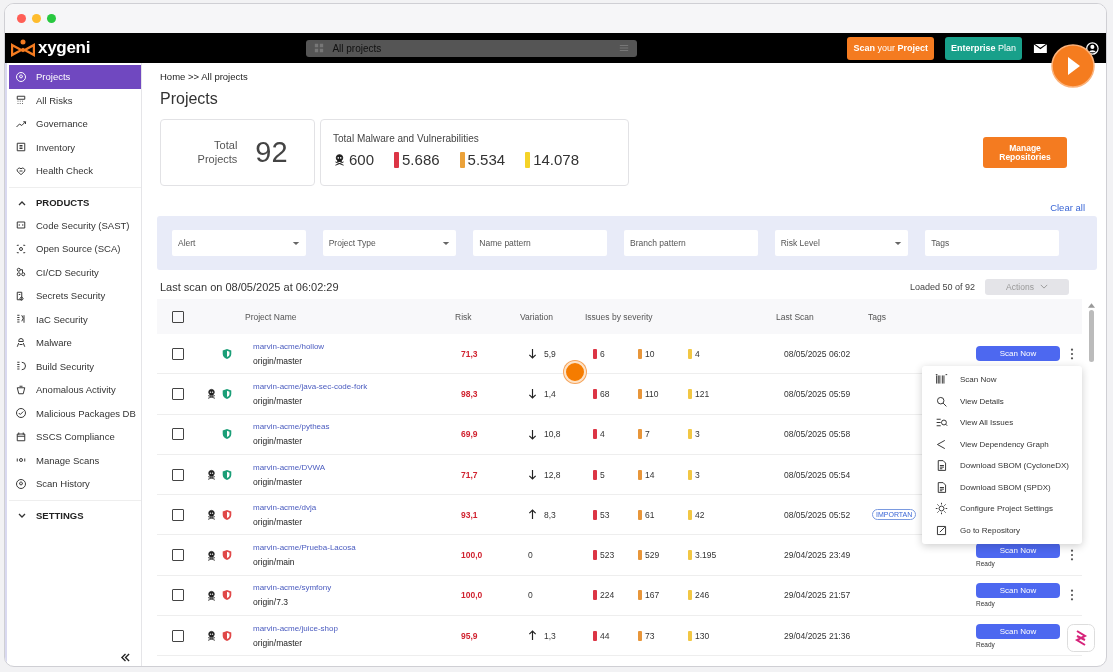 Image resolution: width=1113 pixels, height=672 pixels. Describe the element at coordinates (1002, 380) in the screenshot. I see `menu-item: Scan Now` at that location.